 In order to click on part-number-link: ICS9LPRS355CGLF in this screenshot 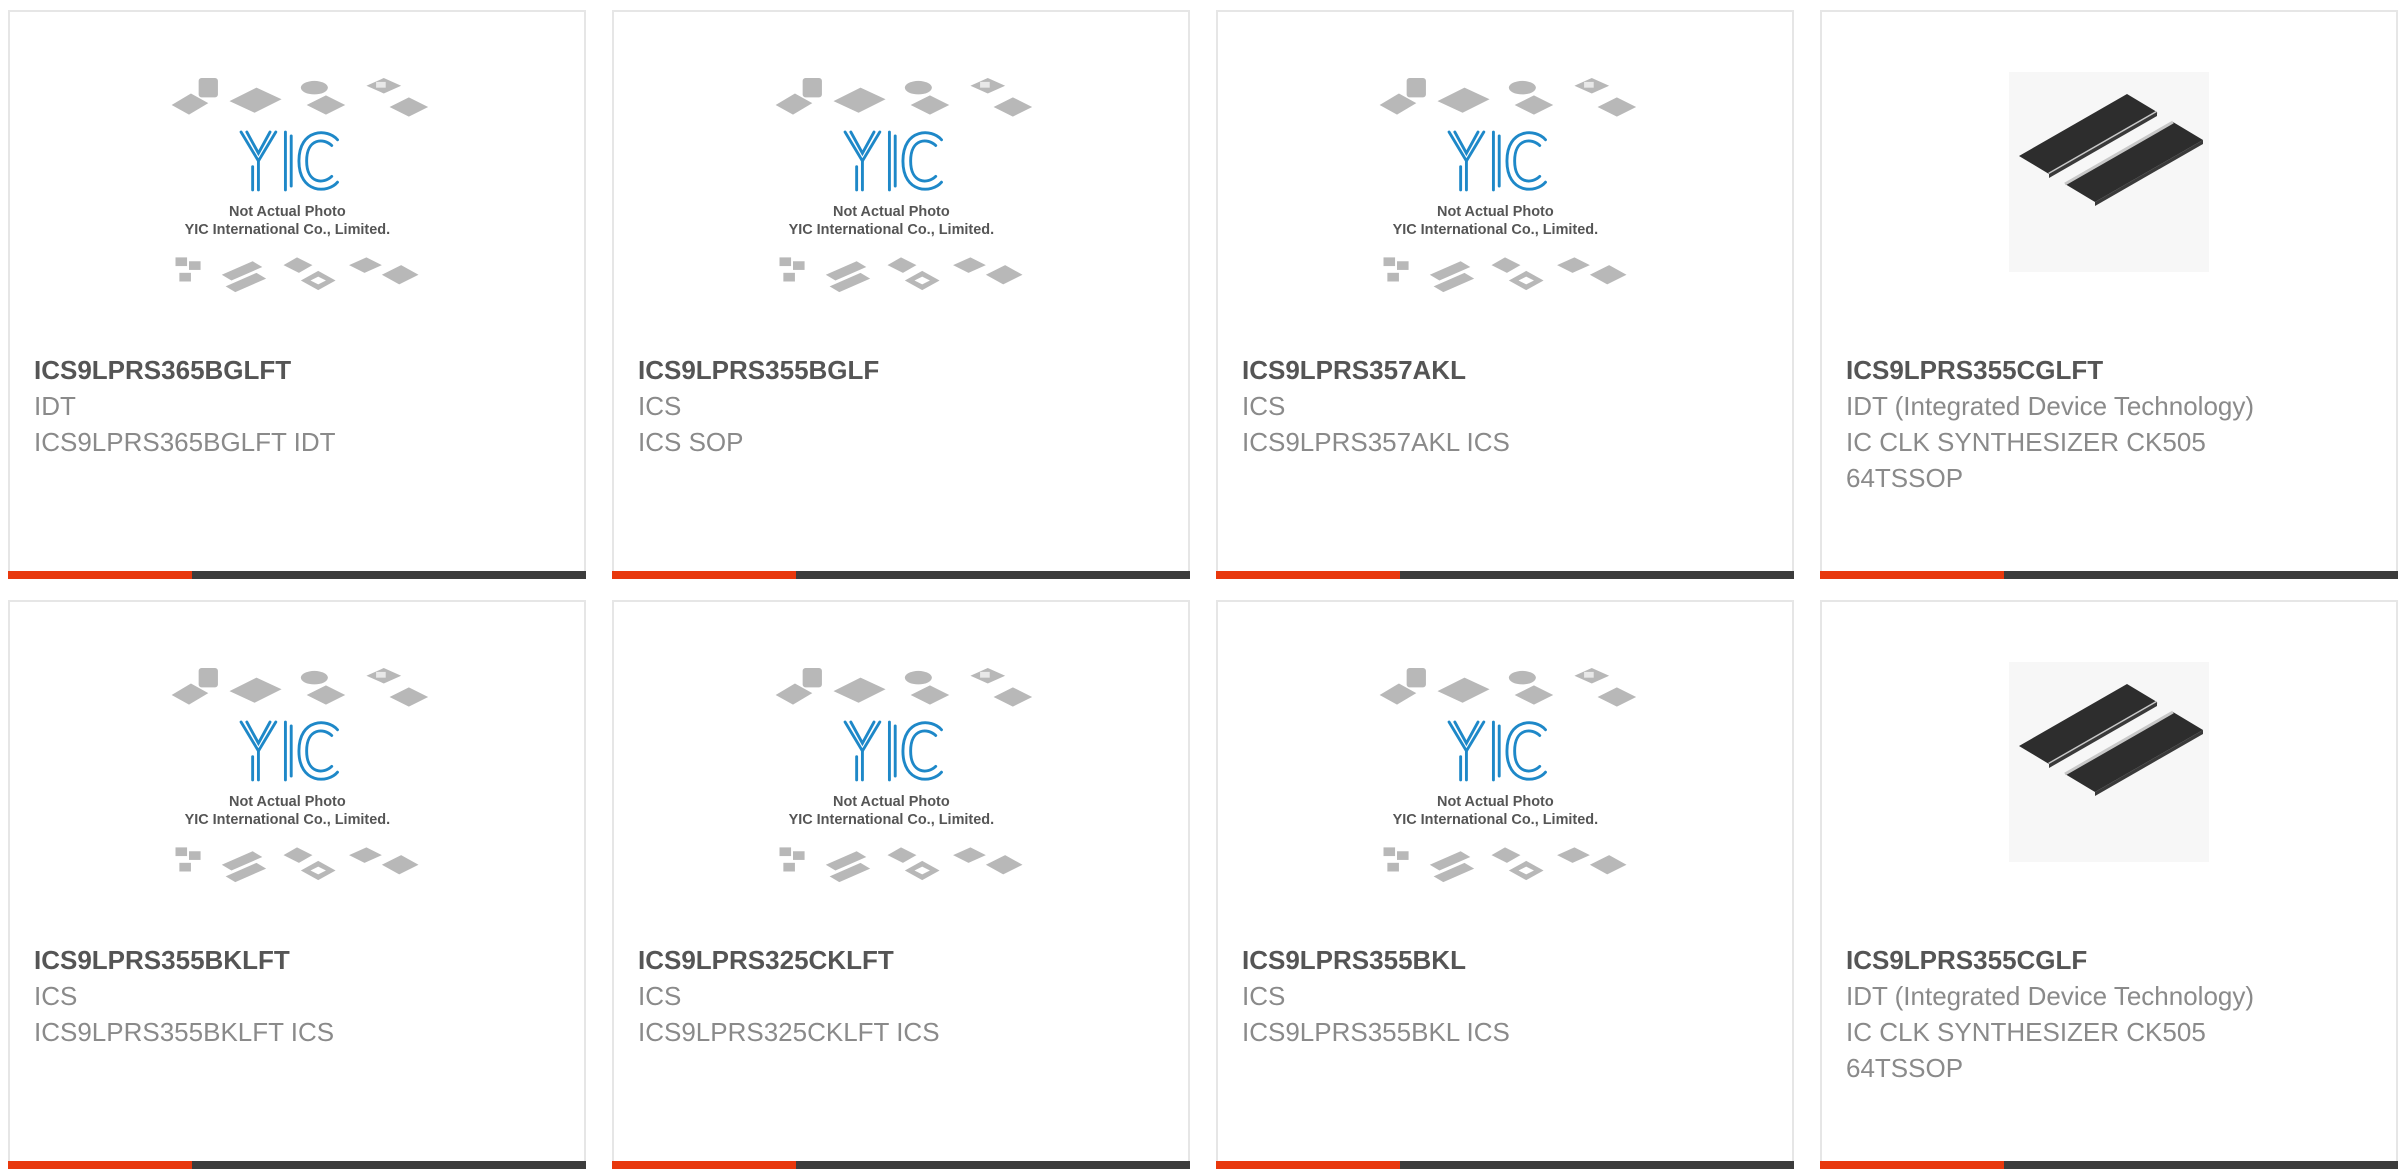, I will do `click(2056, 960)`.